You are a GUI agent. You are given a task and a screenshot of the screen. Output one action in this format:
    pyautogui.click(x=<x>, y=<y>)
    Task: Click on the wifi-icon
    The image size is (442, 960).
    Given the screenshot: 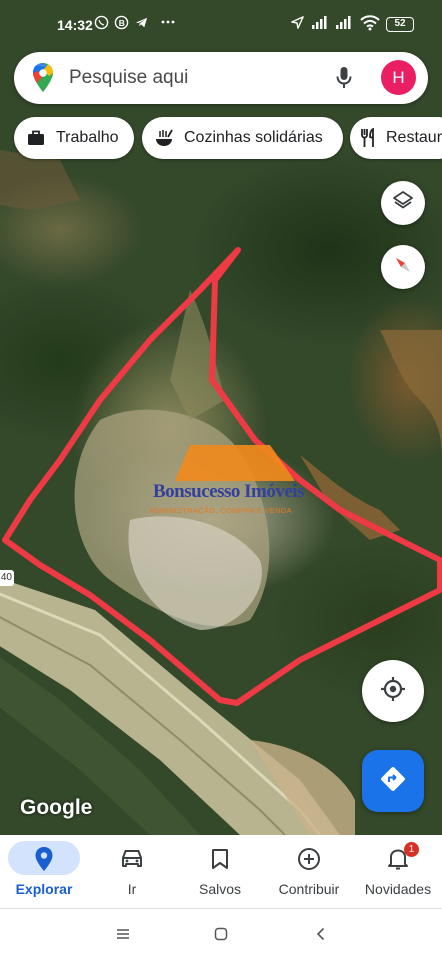 What is the action you would take?
    pyautogui.click(x=370, y=24)
    